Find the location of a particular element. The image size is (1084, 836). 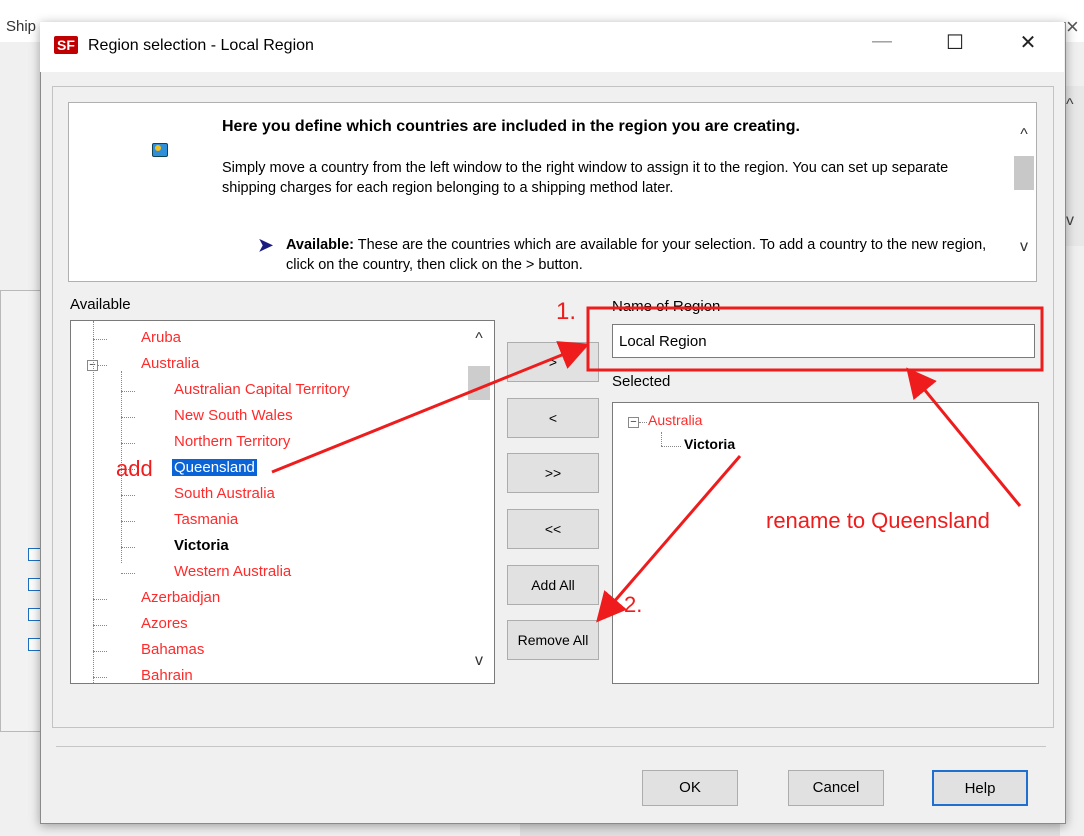

rename-arrow is located at coordinates (964, 437).